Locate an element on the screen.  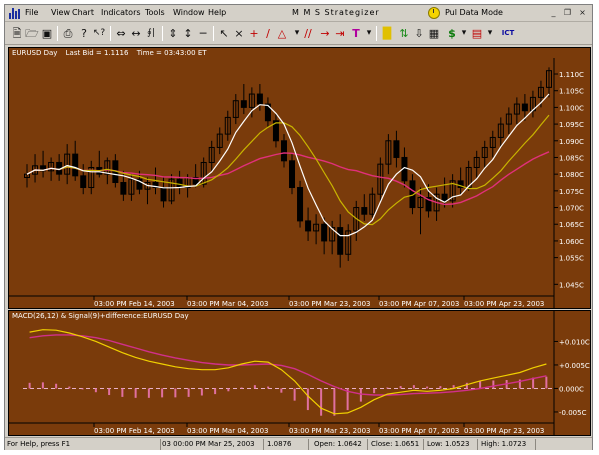
status-high-text: High: 1.0723 is located at coordinates (504, 444).